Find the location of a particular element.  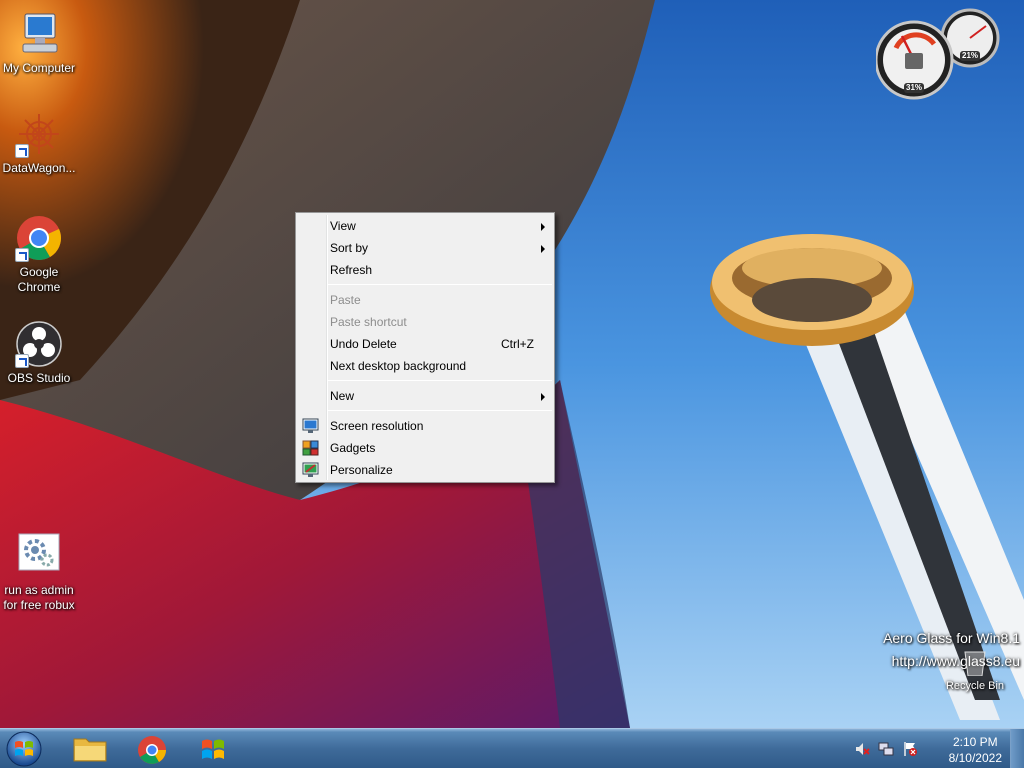

menu-item-gadgets: Gadgets is located at coordinates (425, 448).